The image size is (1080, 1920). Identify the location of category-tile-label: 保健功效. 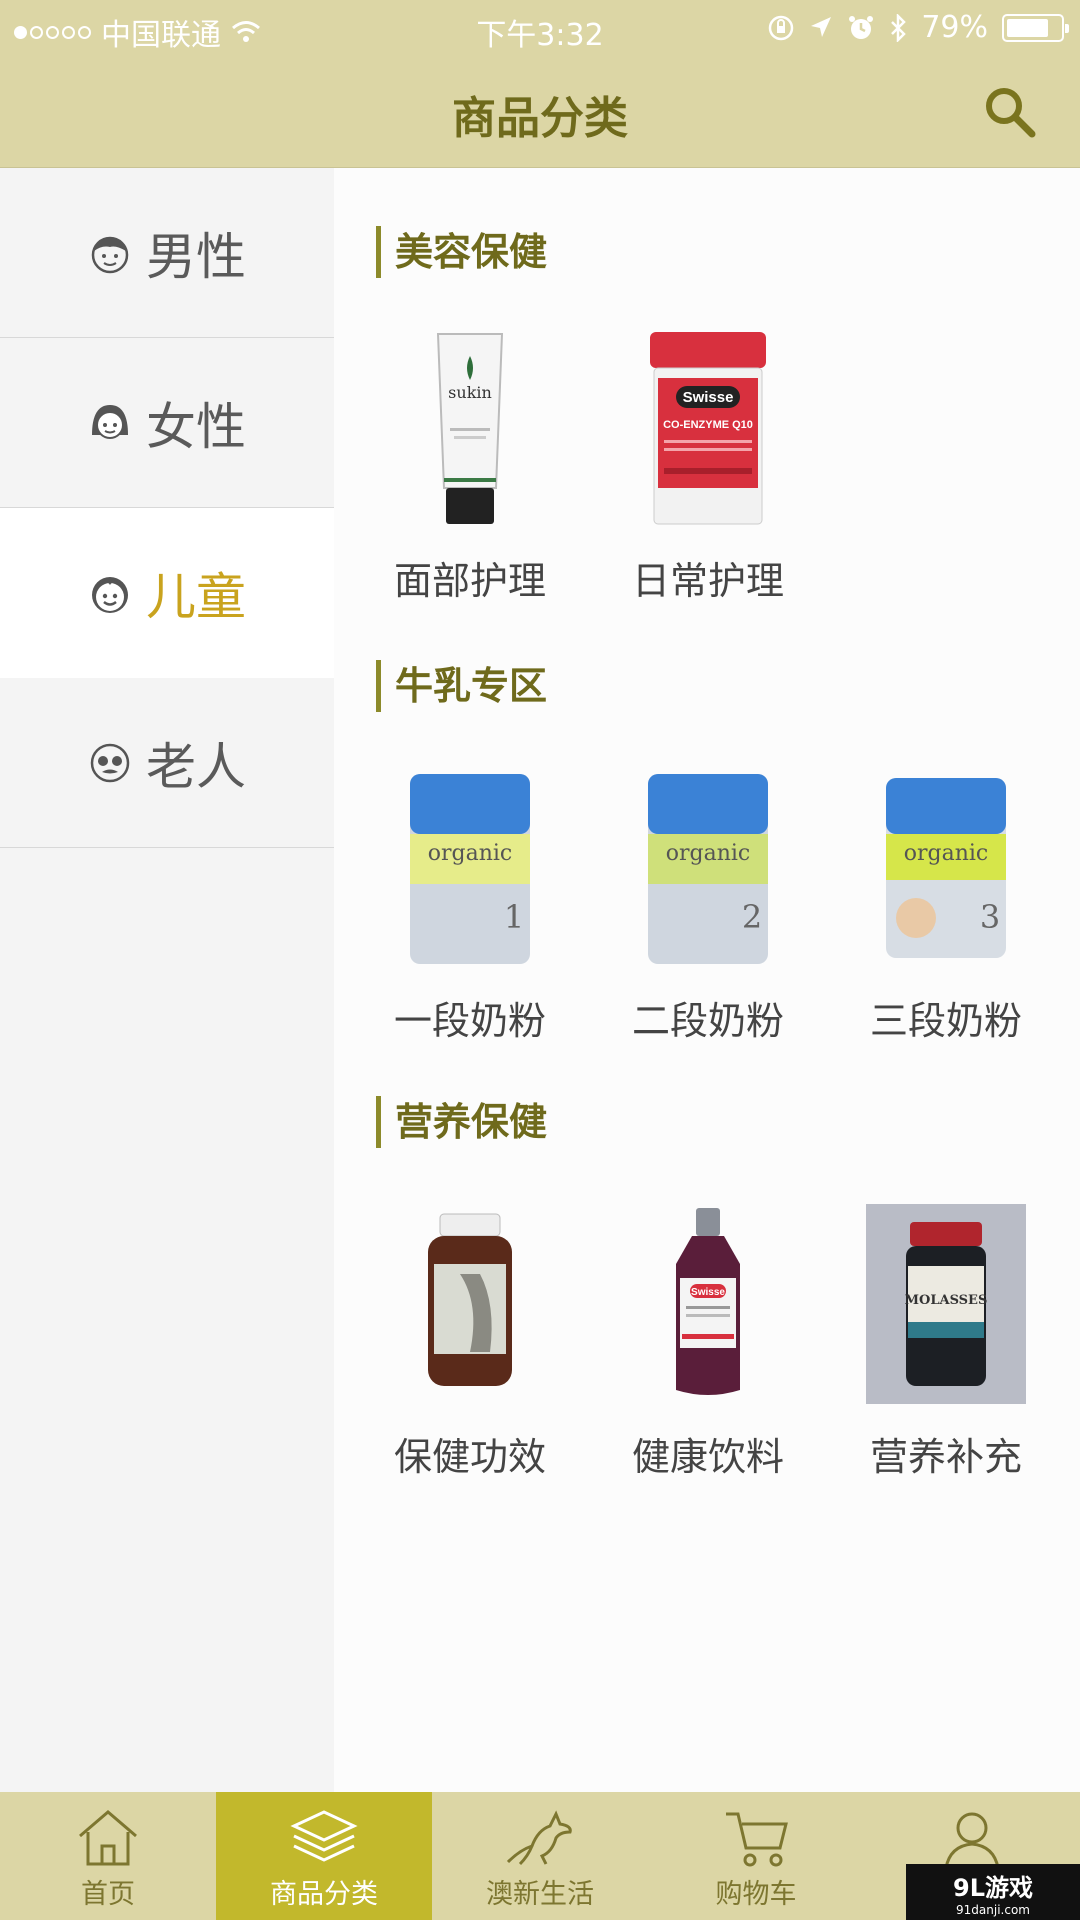
(469, 1457).